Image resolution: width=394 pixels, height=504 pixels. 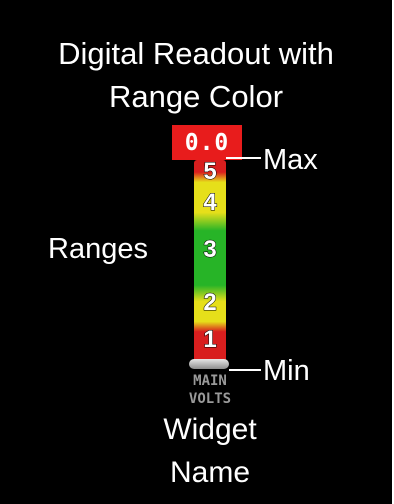 I want to click on widget-name-label-line-1: MAIN, so click(x=210, y=381).